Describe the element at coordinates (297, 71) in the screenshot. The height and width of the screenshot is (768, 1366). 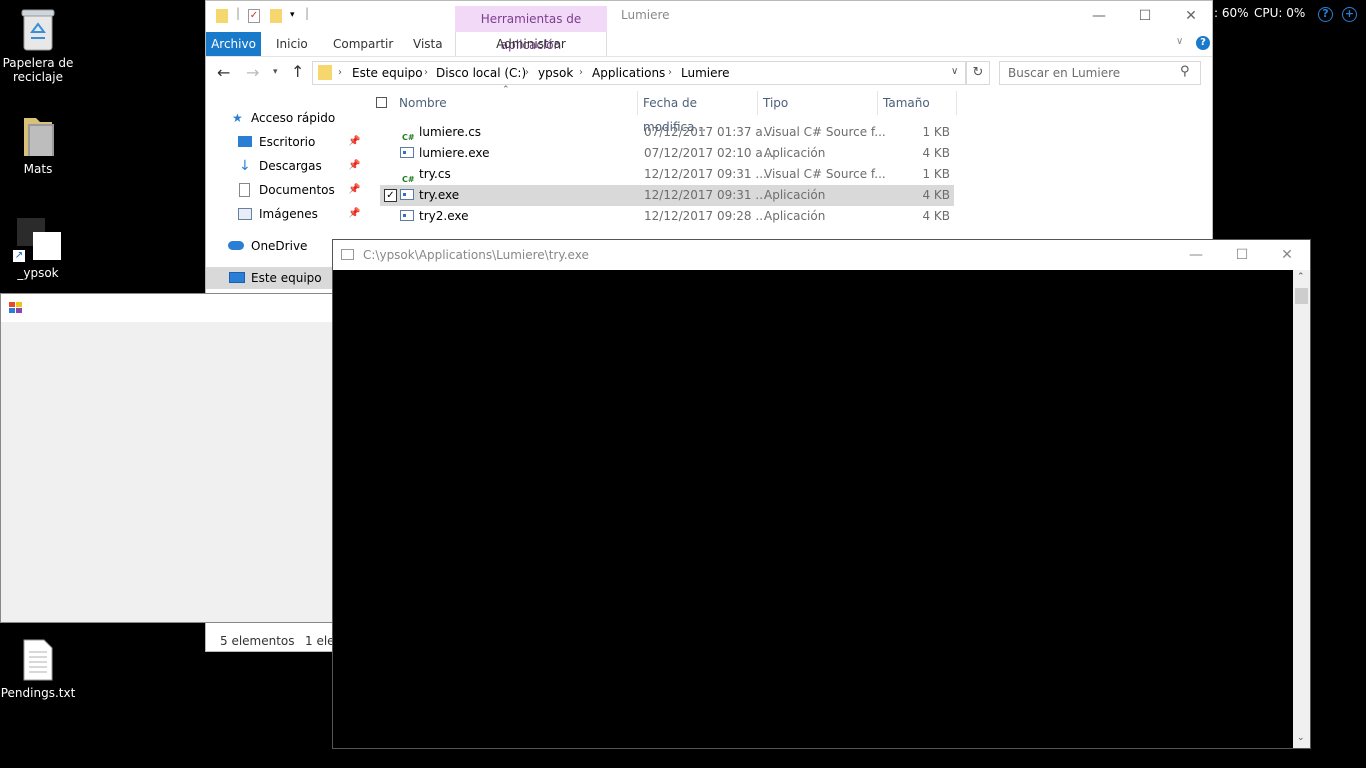
I see `up-arrow-icon: ↑` at that location.